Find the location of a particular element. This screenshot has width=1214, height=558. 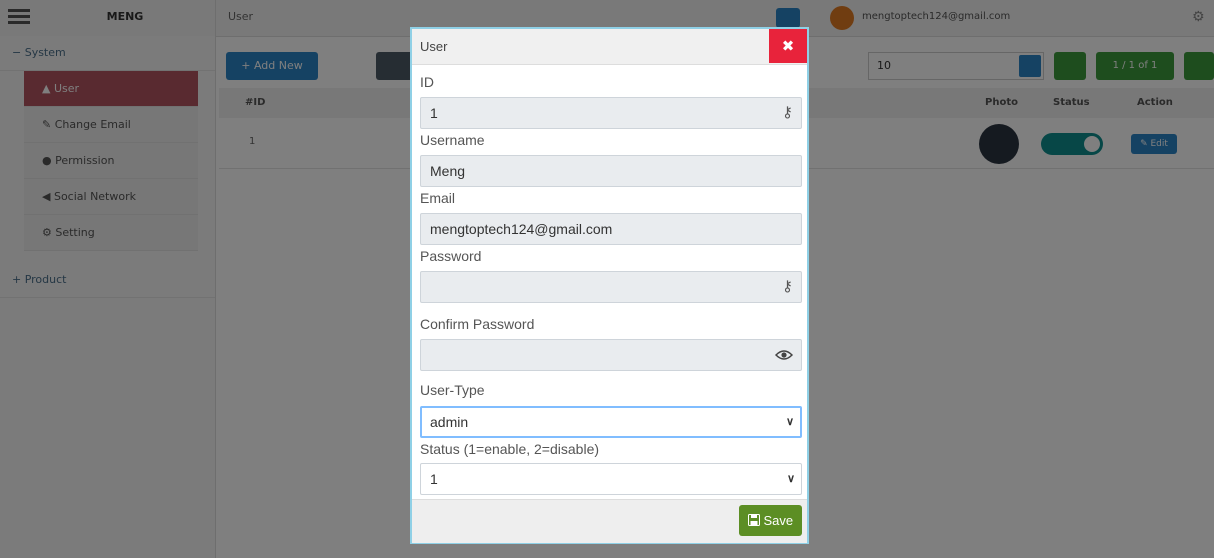

status-label: Status (1=enable, 2=disable) is located at coordinates (510, 449).